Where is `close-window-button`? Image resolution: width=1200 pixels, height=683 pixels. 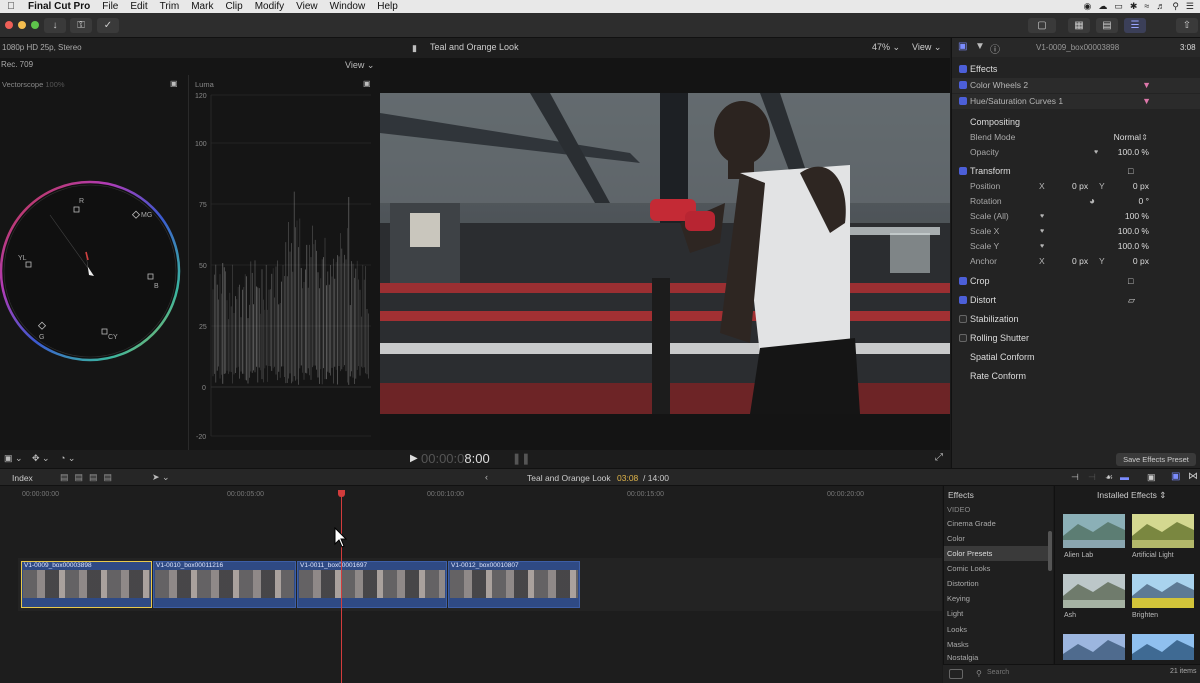 close-window-button is located at coordinates (9, 25).